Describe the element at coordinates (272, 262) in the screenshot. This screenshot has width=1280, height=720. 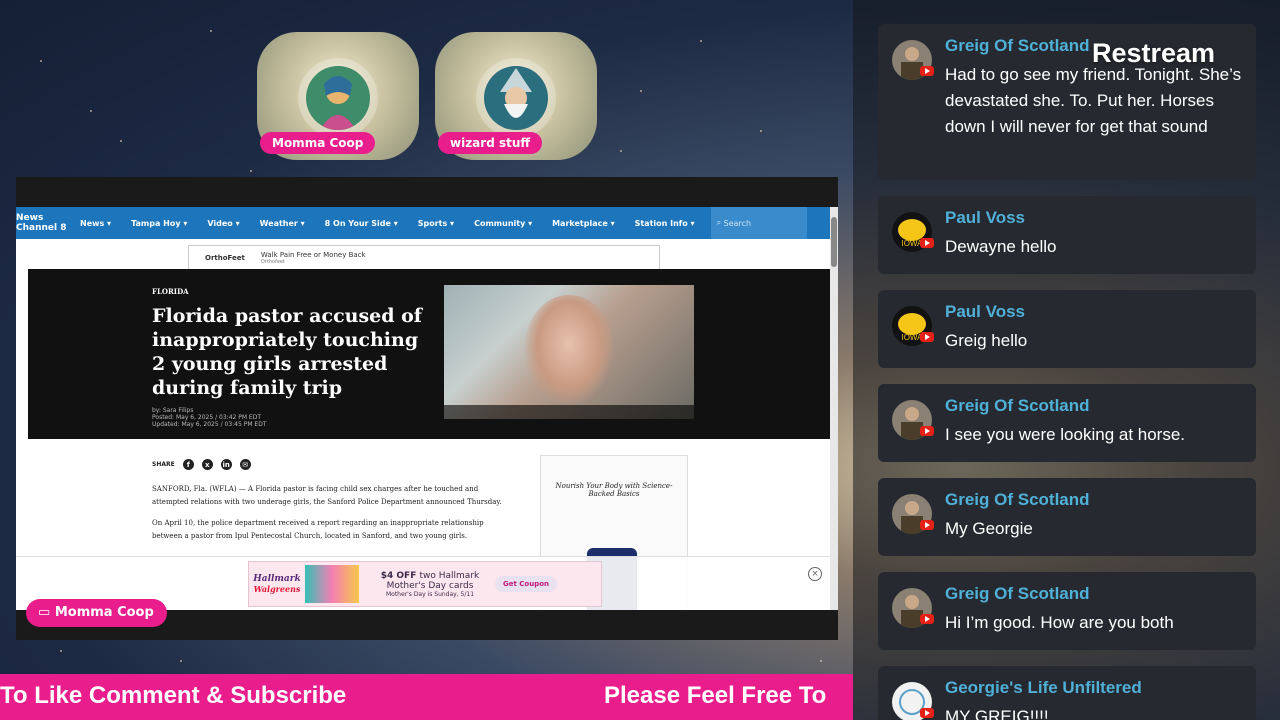
I see `ad-sub: Orthofeet` at that location.